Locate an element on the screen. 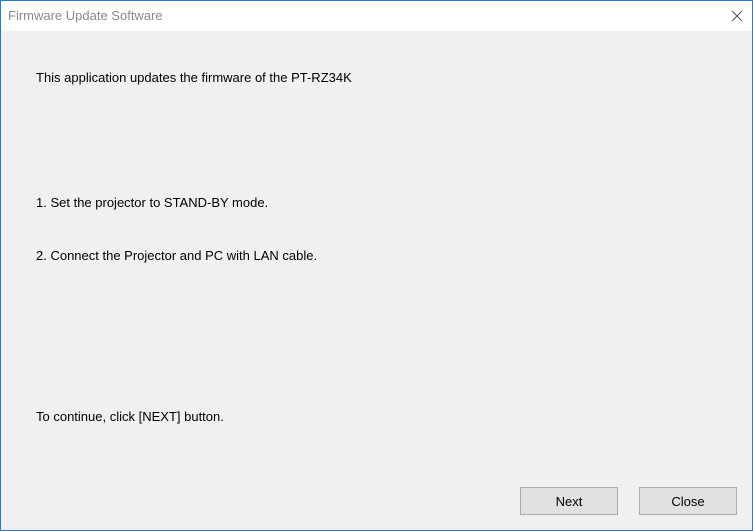 This screenshot has width=753, height=531. close-icon is located at coordinates (737, 16).